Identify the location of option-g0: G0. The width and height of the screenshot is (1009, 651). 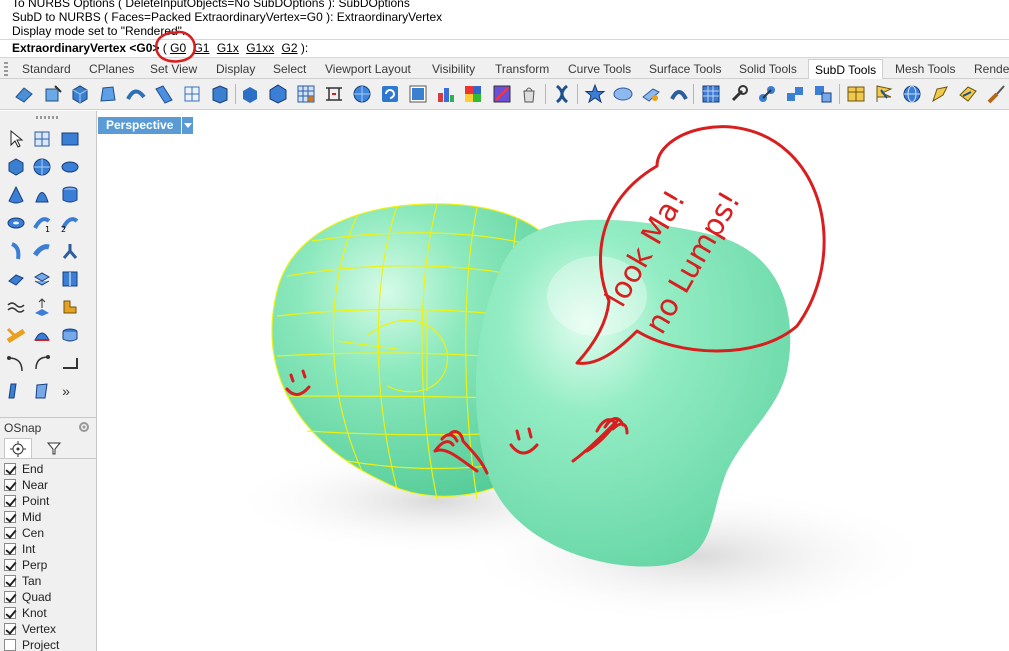
(178, 48).